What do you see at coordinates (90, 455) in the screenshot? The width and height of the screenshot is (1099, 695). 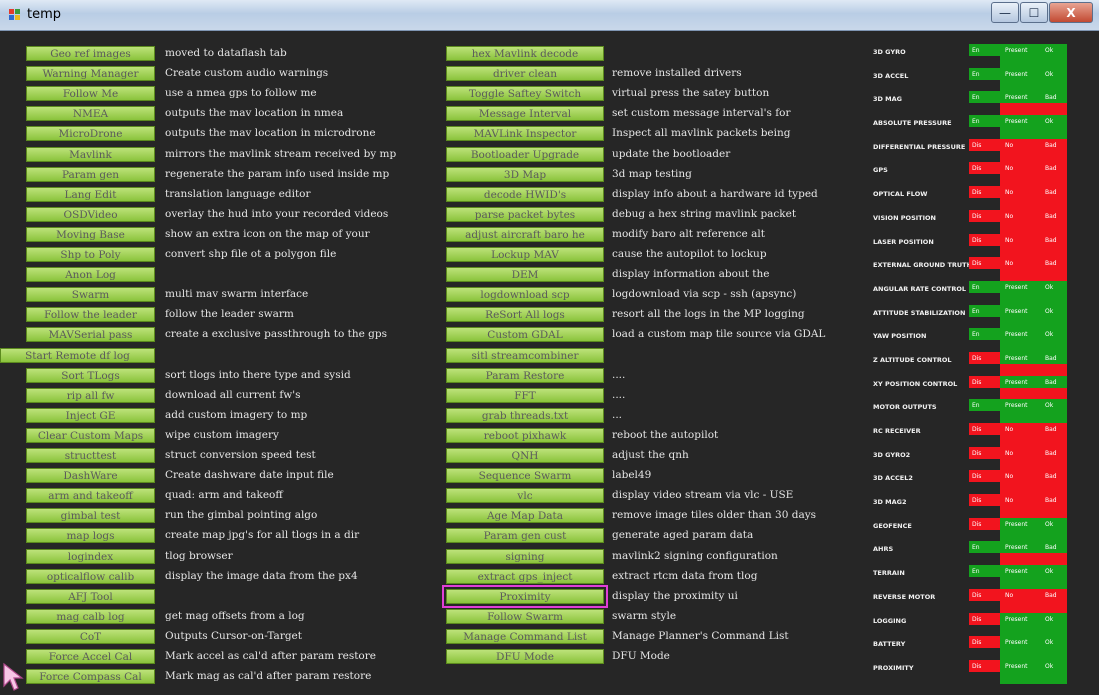 I see `structtest-button: structtest` at bounding box center [90, 455].